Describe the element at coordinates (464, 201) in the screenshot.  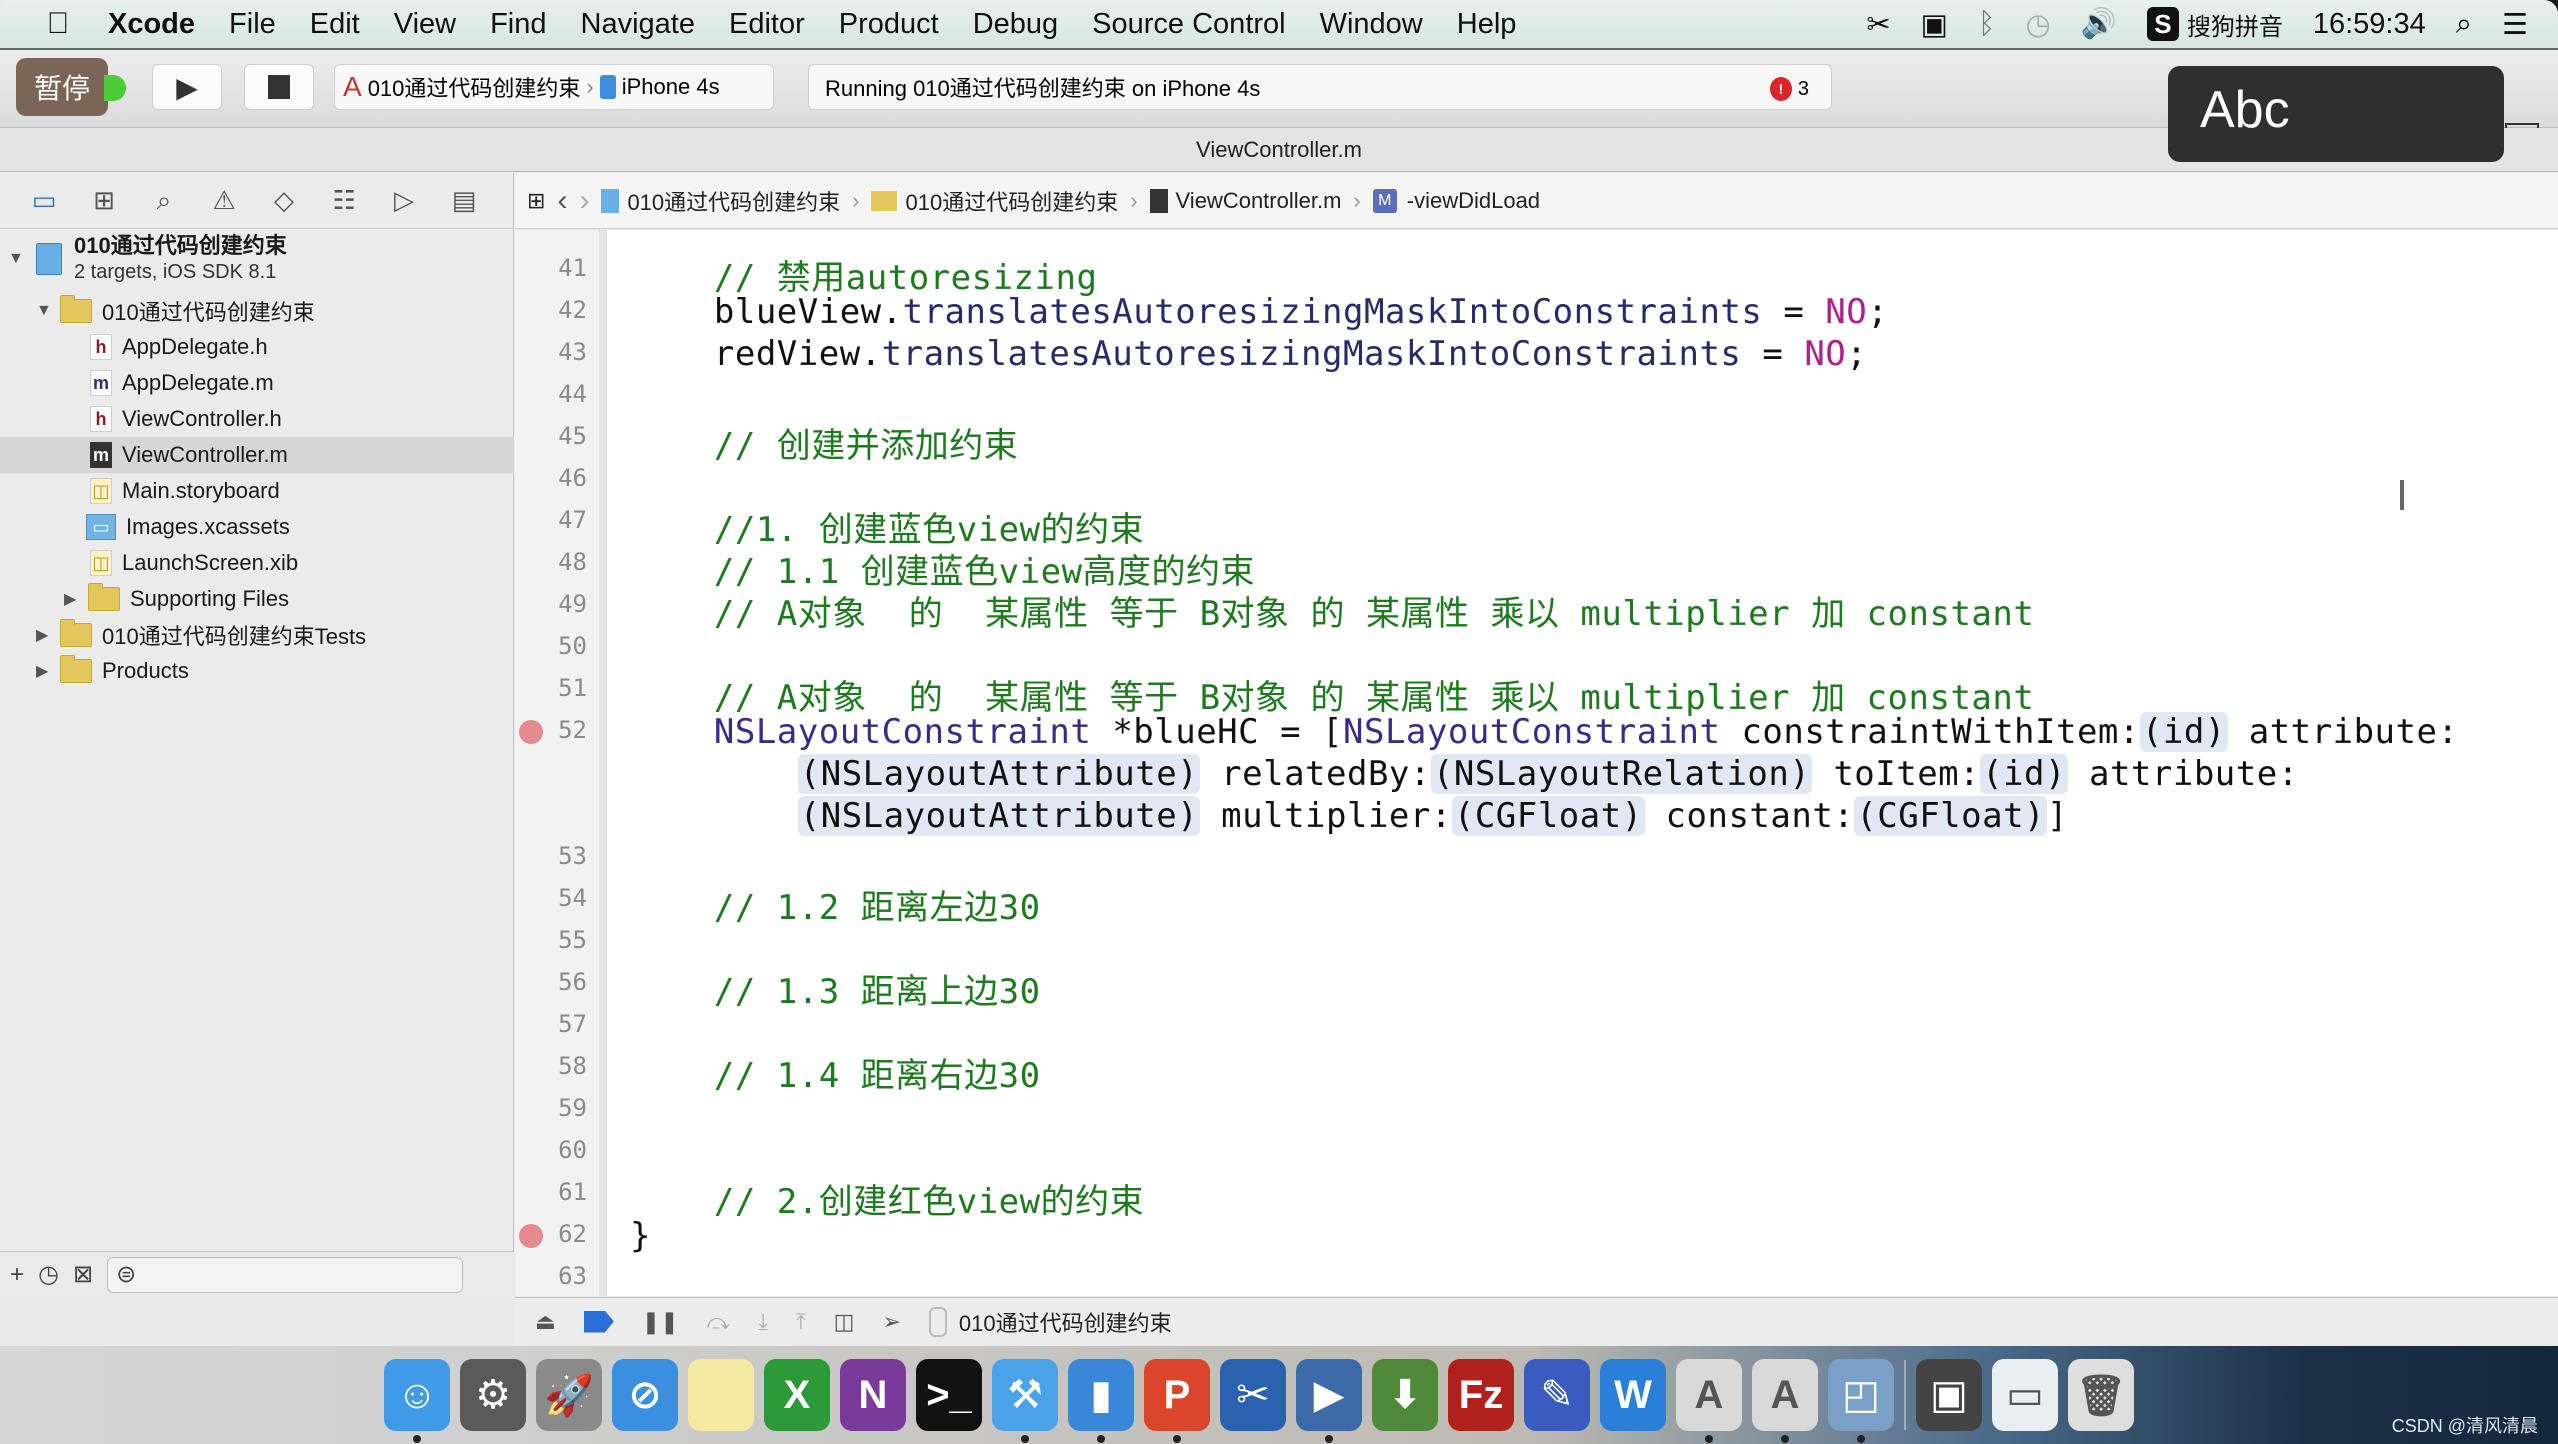
I see `report-bubble-icon: ▤` at that location.